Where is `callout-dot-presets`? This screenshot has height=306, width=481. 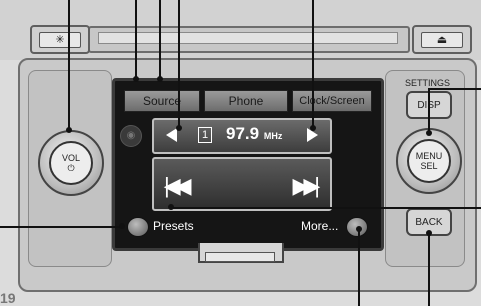 callout-dot-presets is located at coordinates (122, 226).